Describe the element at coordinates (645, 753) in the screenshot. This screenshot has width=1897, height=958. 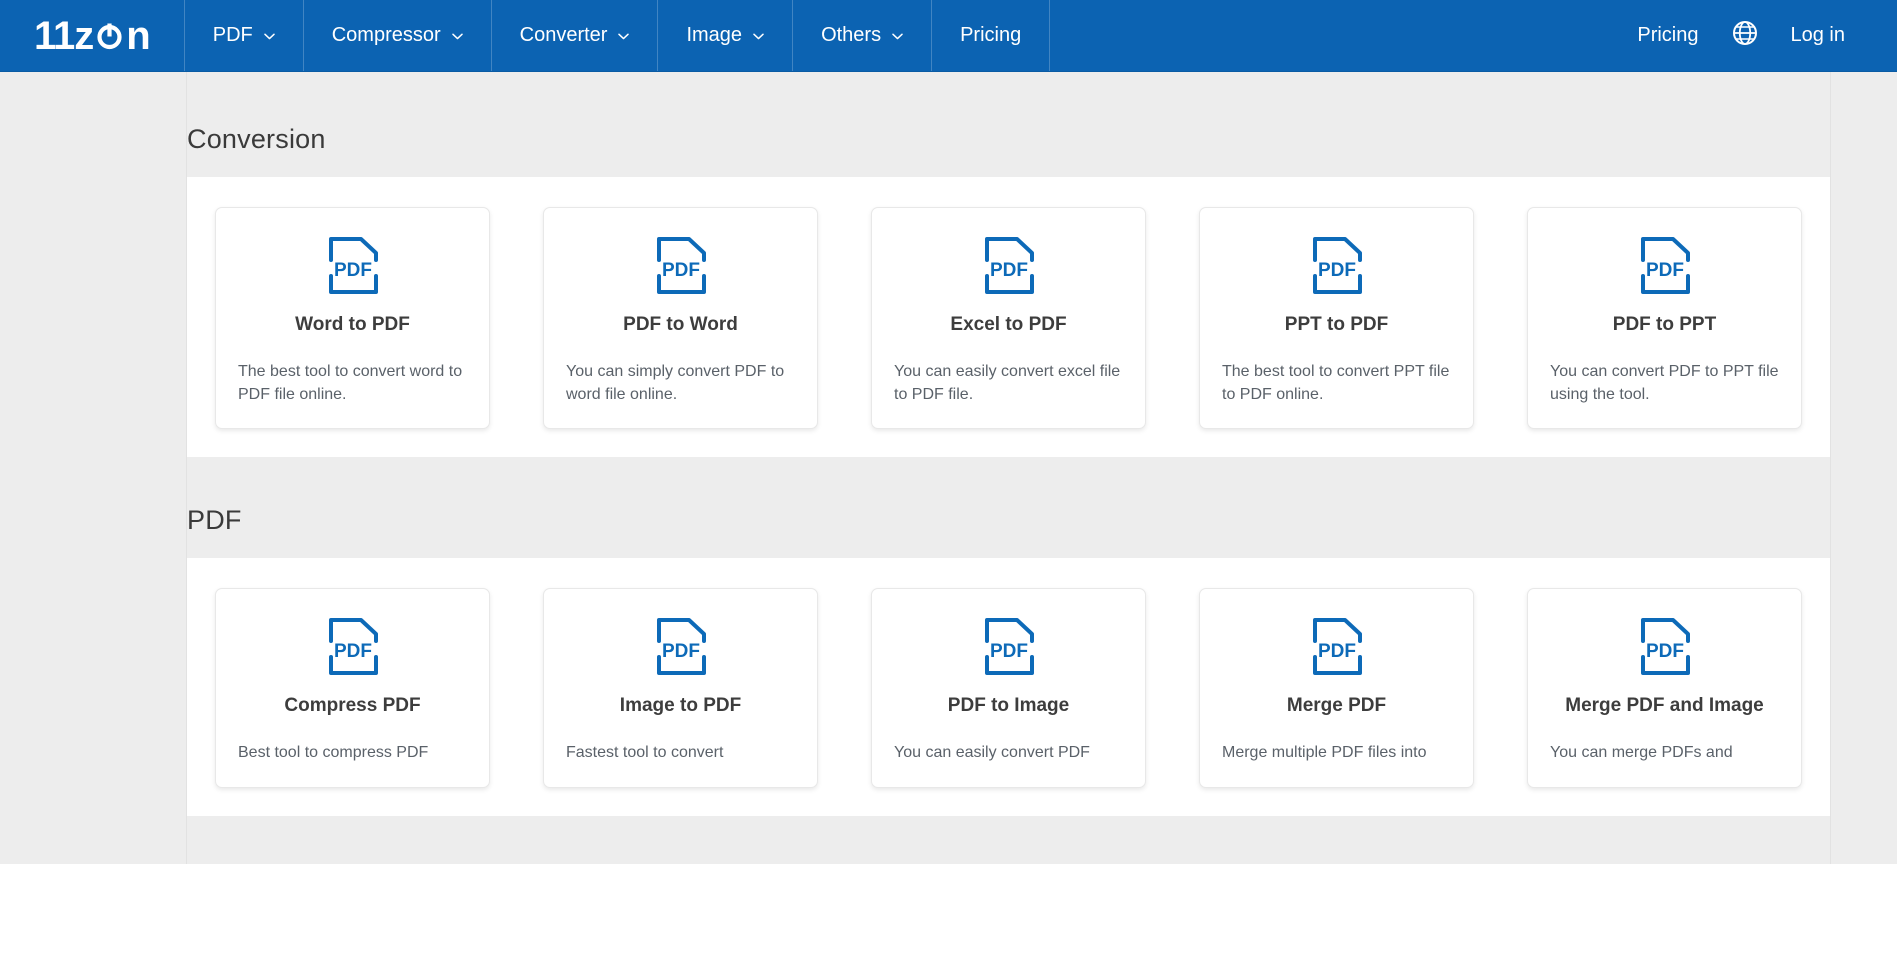
I see `card-description: Fastest tool to convert` at that location.